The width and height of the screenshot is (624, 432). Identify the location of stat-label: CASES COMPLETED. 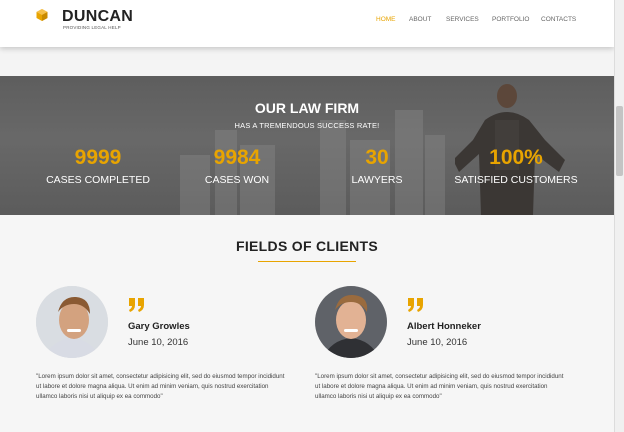
(98, 180).